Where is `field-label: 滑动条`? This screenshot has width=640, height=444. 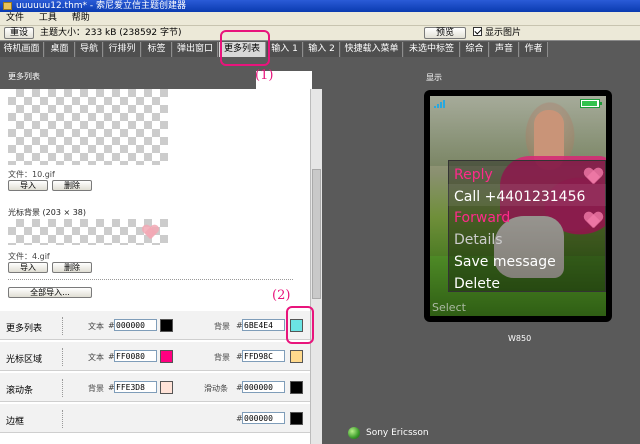
field-label: 滑动条 is located at coordinates (216, 388).